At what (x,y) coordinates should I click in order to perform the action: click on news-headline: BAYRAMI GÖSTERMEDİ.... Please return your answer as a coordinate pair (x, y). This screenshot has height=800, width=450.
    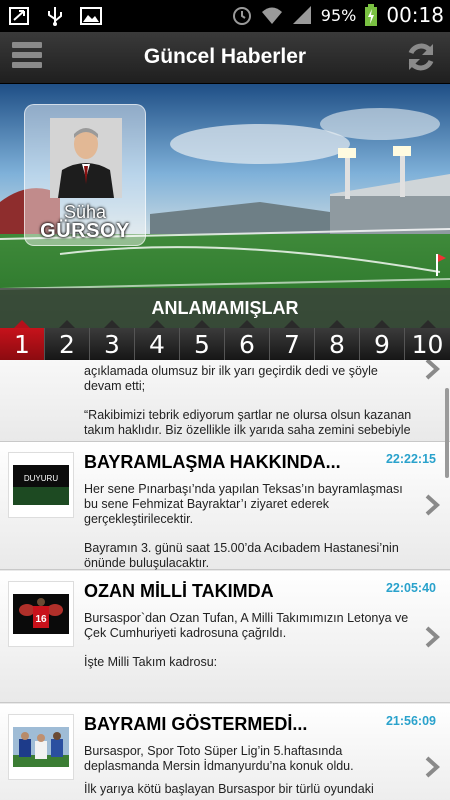
    Looking at the image, I should click on (196, 724).